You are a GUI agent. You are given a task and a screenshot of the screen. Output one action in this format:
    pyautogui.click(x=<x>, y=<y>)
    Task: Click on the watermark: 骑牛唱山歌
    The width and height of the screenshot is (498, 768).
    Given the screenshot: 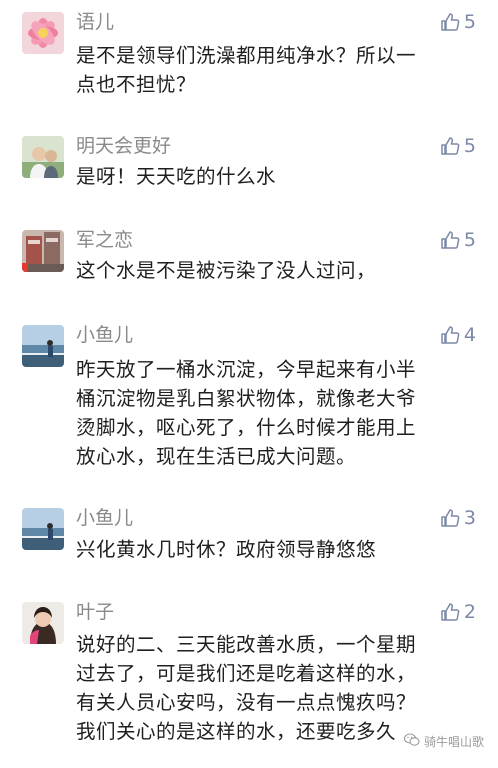 What is the action you would take?
    pyautogui.click(x=443, y=741)
    